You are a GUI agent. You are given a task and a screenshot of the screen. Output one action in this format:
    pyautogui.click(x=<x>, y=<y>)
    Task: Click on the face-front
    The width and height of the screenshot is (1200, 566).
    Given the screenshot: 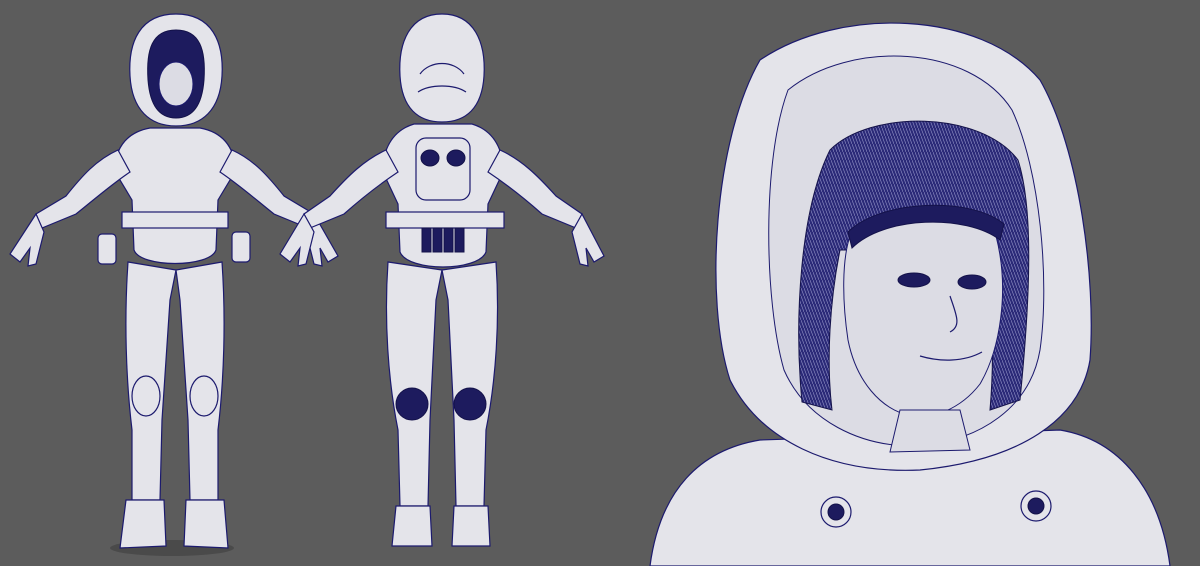 What is the action you would take?
    pyautogui.click(x=176, y=84)
    